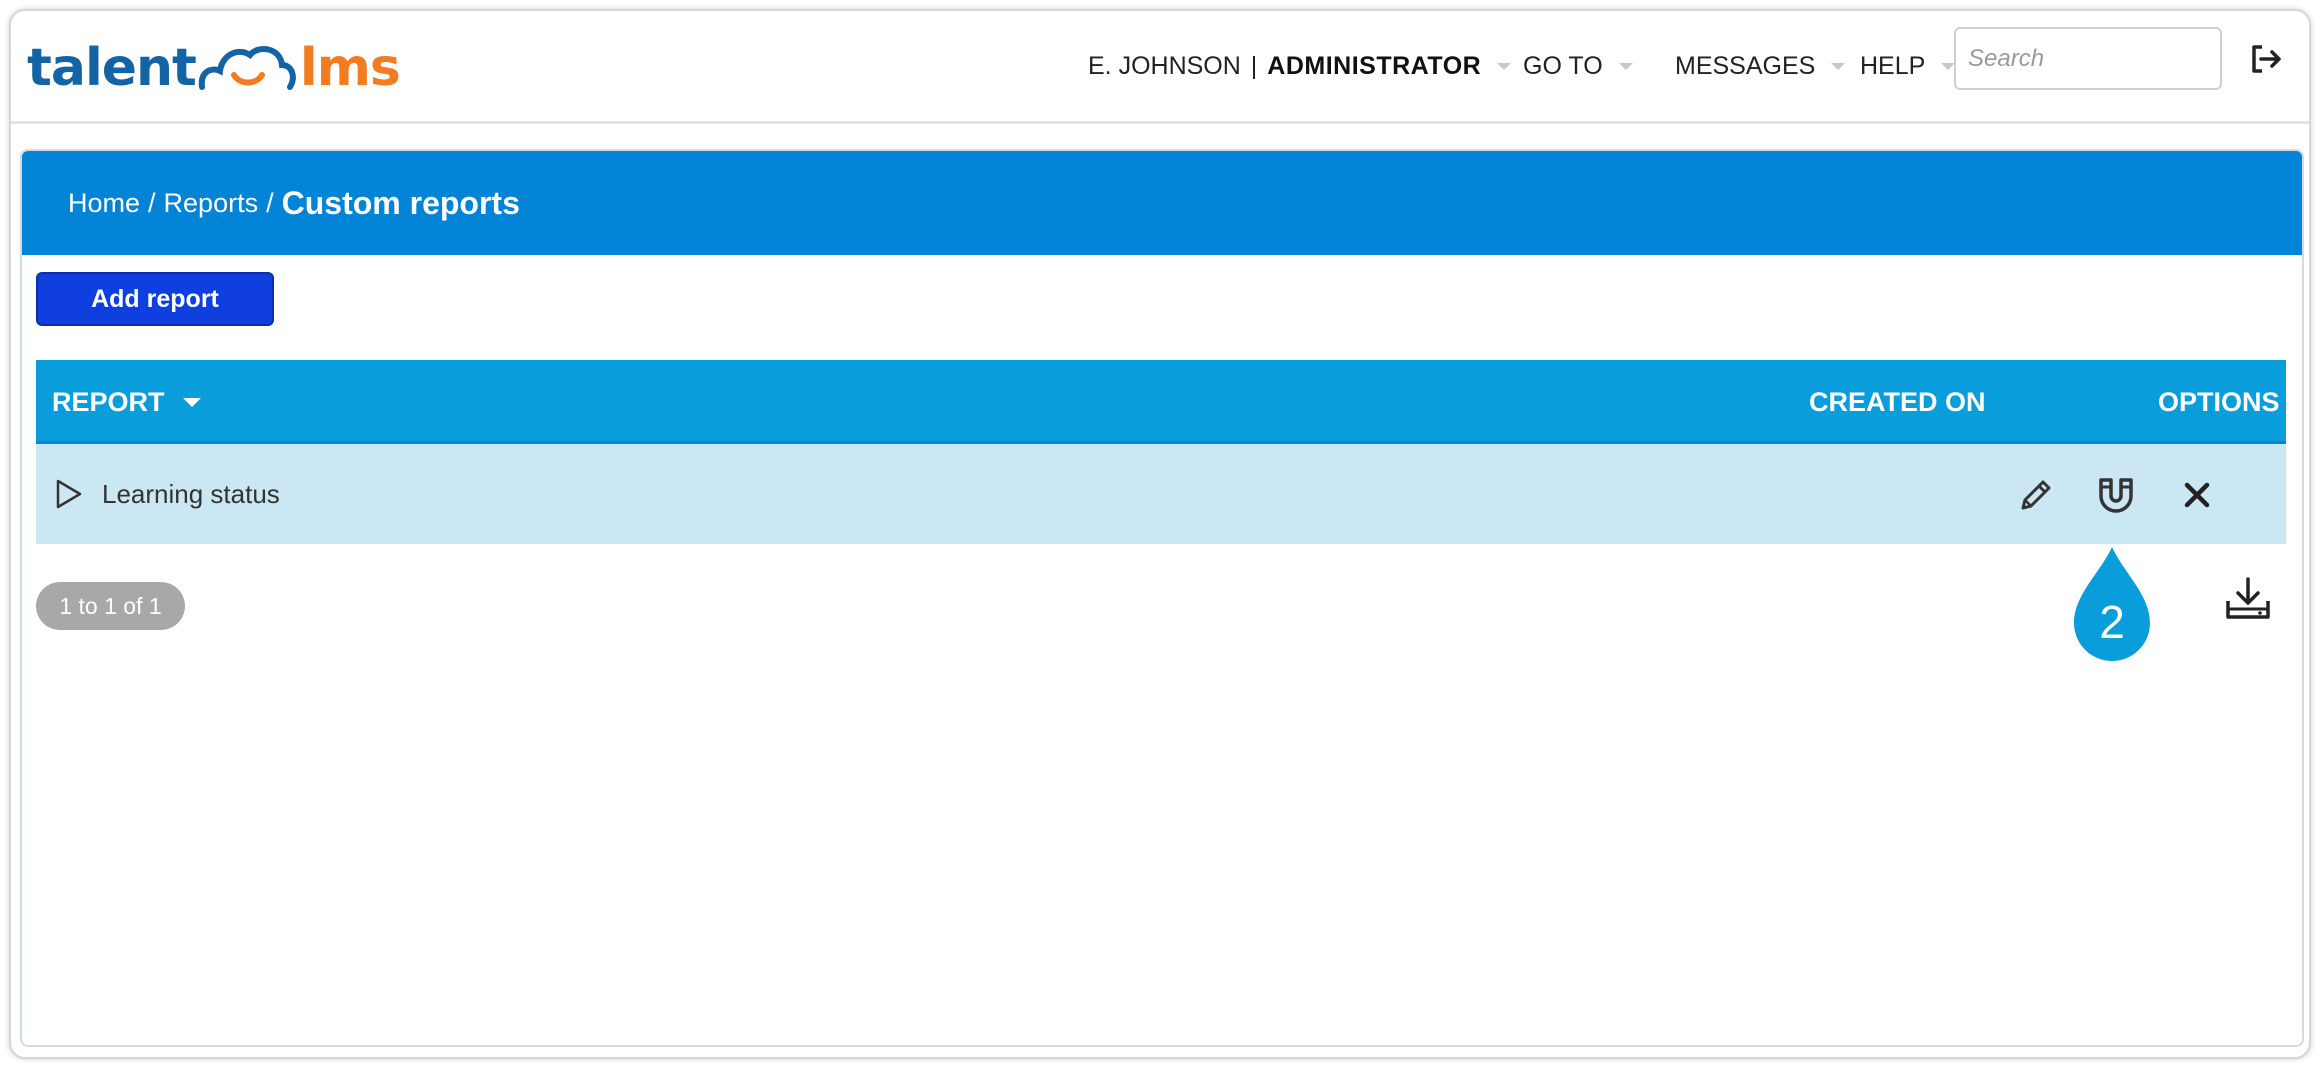 The image size is (2320, 1071). Describe the element at coordinates (247, 68) in the screenshot. I see `cloud-smile-icon` at that location.